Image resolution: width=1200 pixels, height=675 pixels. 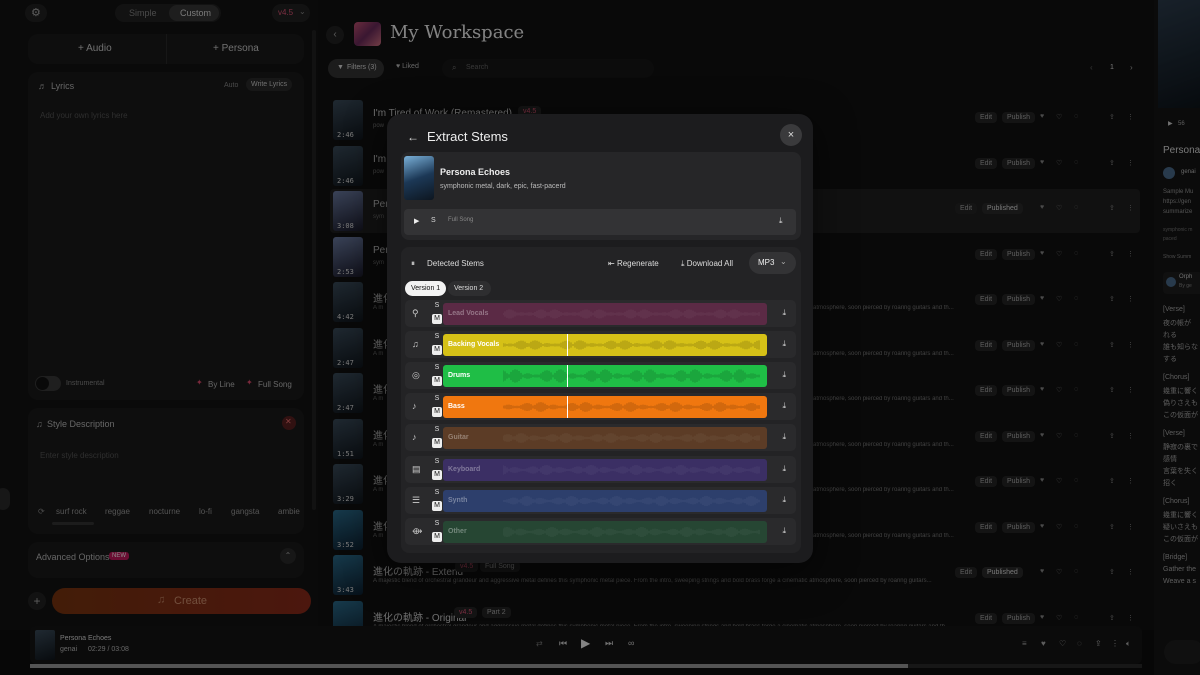 I want to click on stem-row: ☰ S M Synth ⤓, so click(x=600, y=500).